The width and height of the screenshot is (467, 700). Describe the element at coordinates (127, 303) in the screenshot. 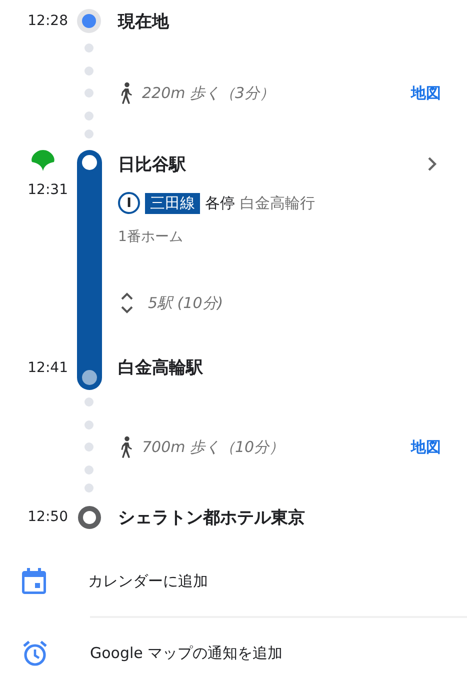

I see `expand-icon` at that location.